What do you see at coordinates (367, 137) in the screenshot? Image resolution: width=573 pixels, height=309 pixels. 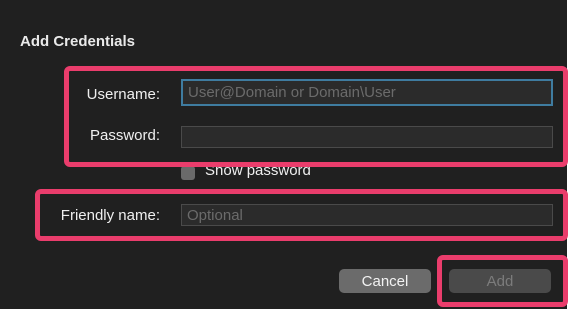 I see `password-field` at bounding box center [367, 137].